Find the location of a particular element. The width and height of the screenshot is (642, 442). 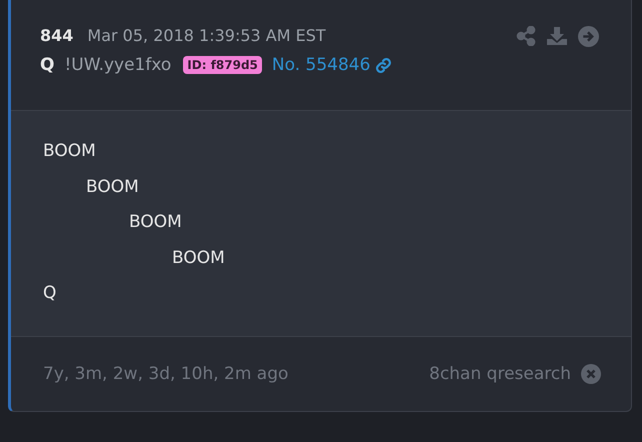

body-line: Q is located at coordinates (50, 293).